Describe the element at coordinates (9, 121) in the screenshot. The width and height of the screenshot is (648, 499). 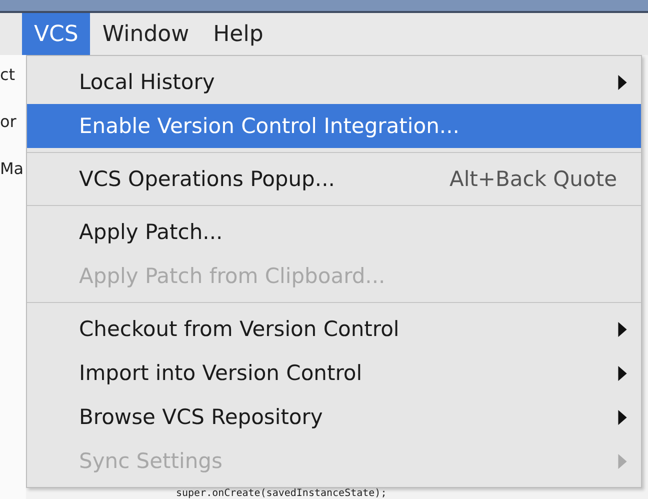
I see `background-text: or` at that location.